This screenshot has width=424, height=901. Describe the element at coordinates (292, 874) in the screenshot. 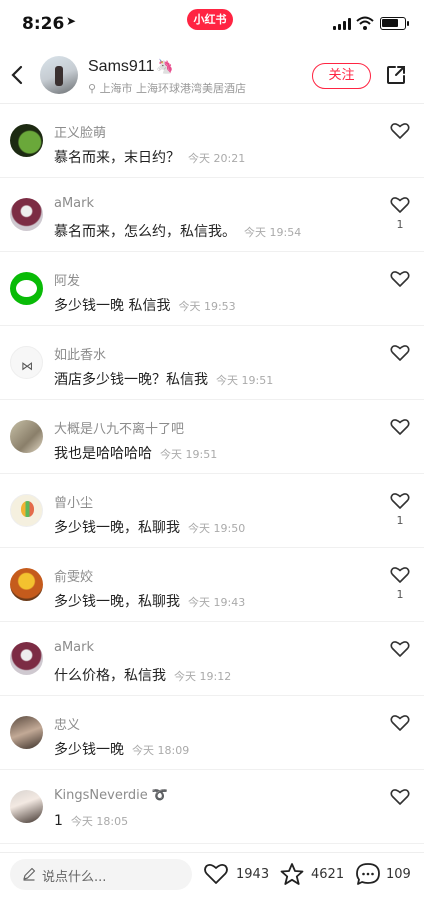

I see `star-icon` at that location.